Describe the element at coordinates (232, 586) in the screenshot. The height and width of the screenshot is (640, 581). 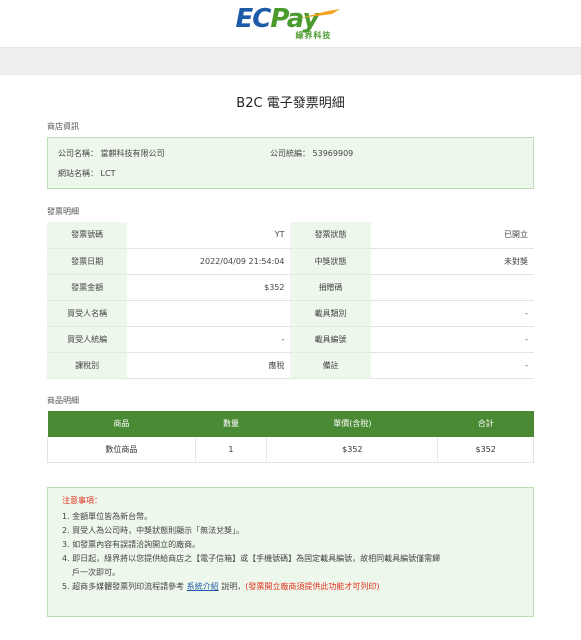
I see `note-5-mid: 說明，` at that location.